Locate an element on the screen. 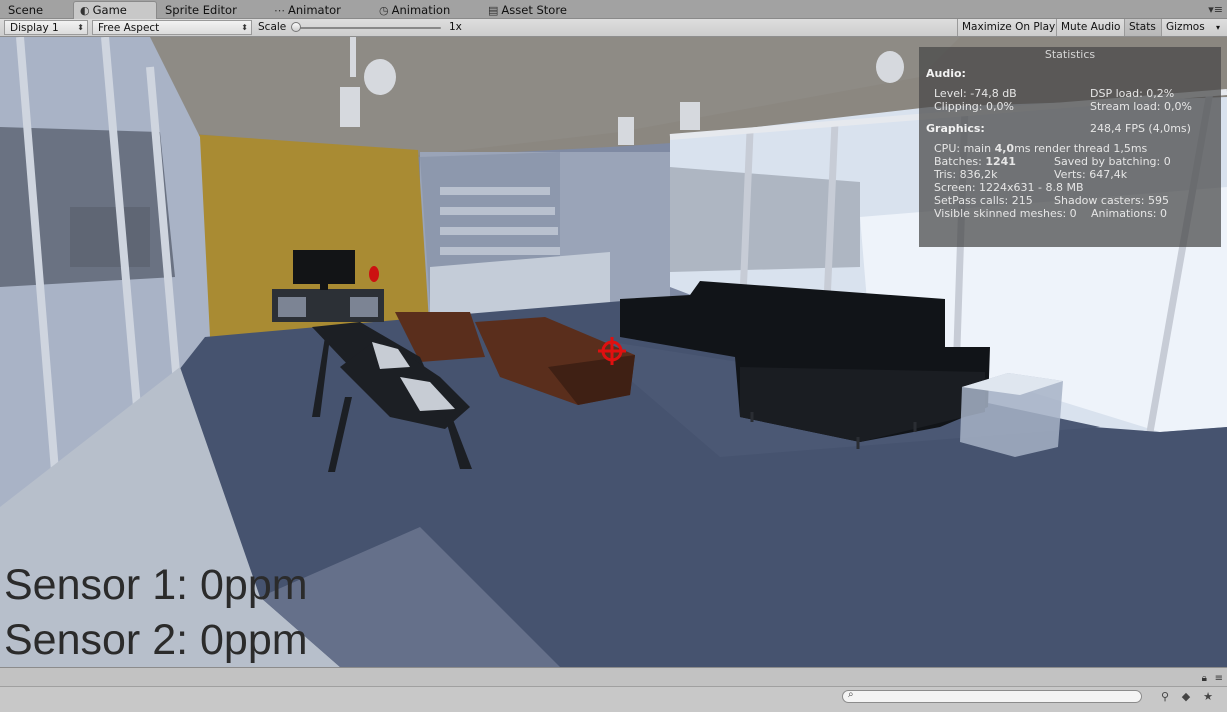  animation-icon: ◷ is located at coordinates (384, 10).